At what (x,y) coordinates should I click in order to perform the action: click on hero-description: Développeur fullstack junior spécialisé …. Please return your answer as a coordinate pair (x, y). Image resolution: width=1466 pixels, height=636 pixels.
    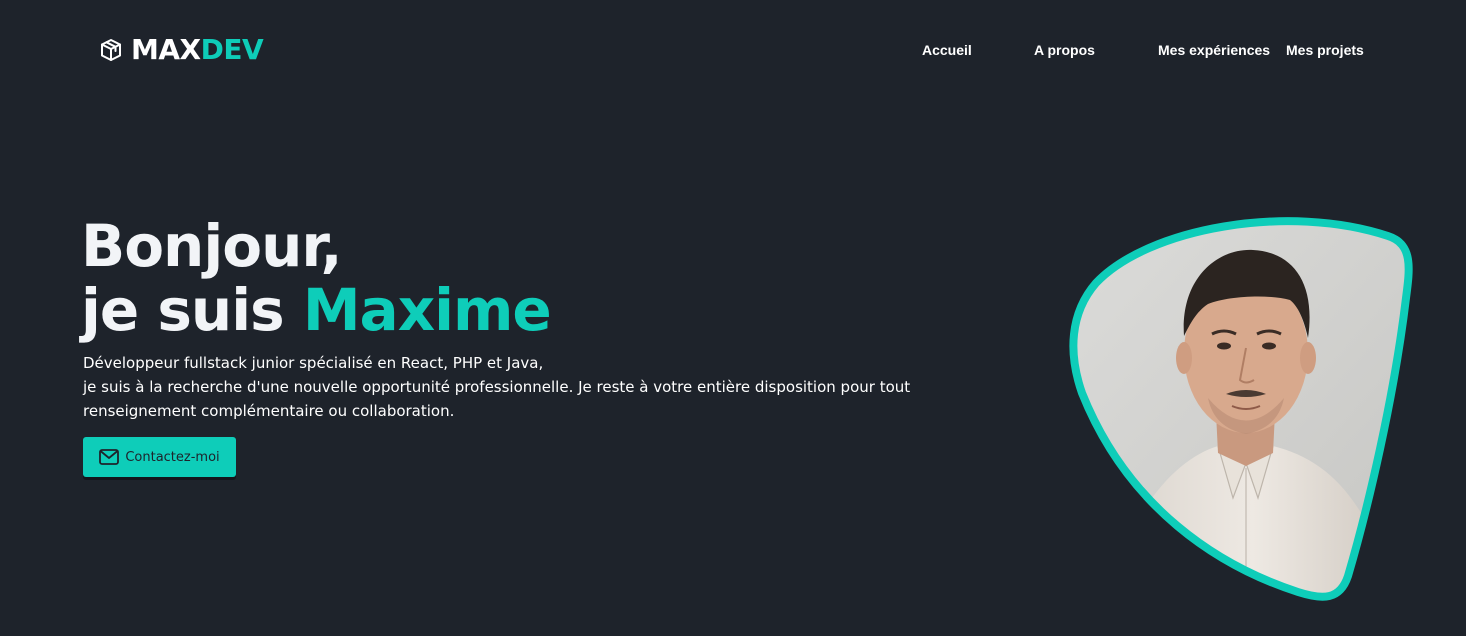
    Looking at the image, I should click on (533, 387).